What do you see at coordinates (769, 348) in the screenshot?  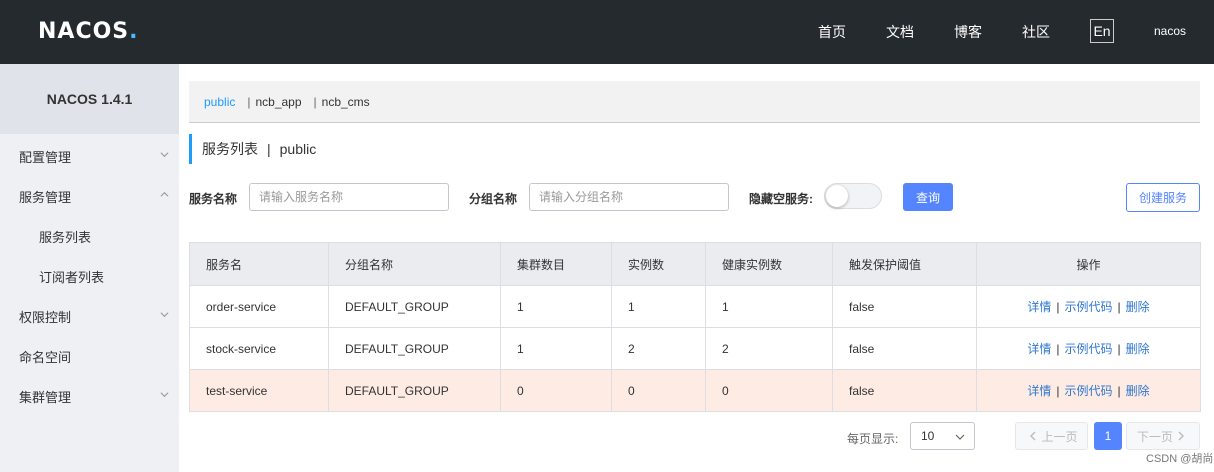 I see `cell-healthy-count: 2` at bounding box center [769, 348].